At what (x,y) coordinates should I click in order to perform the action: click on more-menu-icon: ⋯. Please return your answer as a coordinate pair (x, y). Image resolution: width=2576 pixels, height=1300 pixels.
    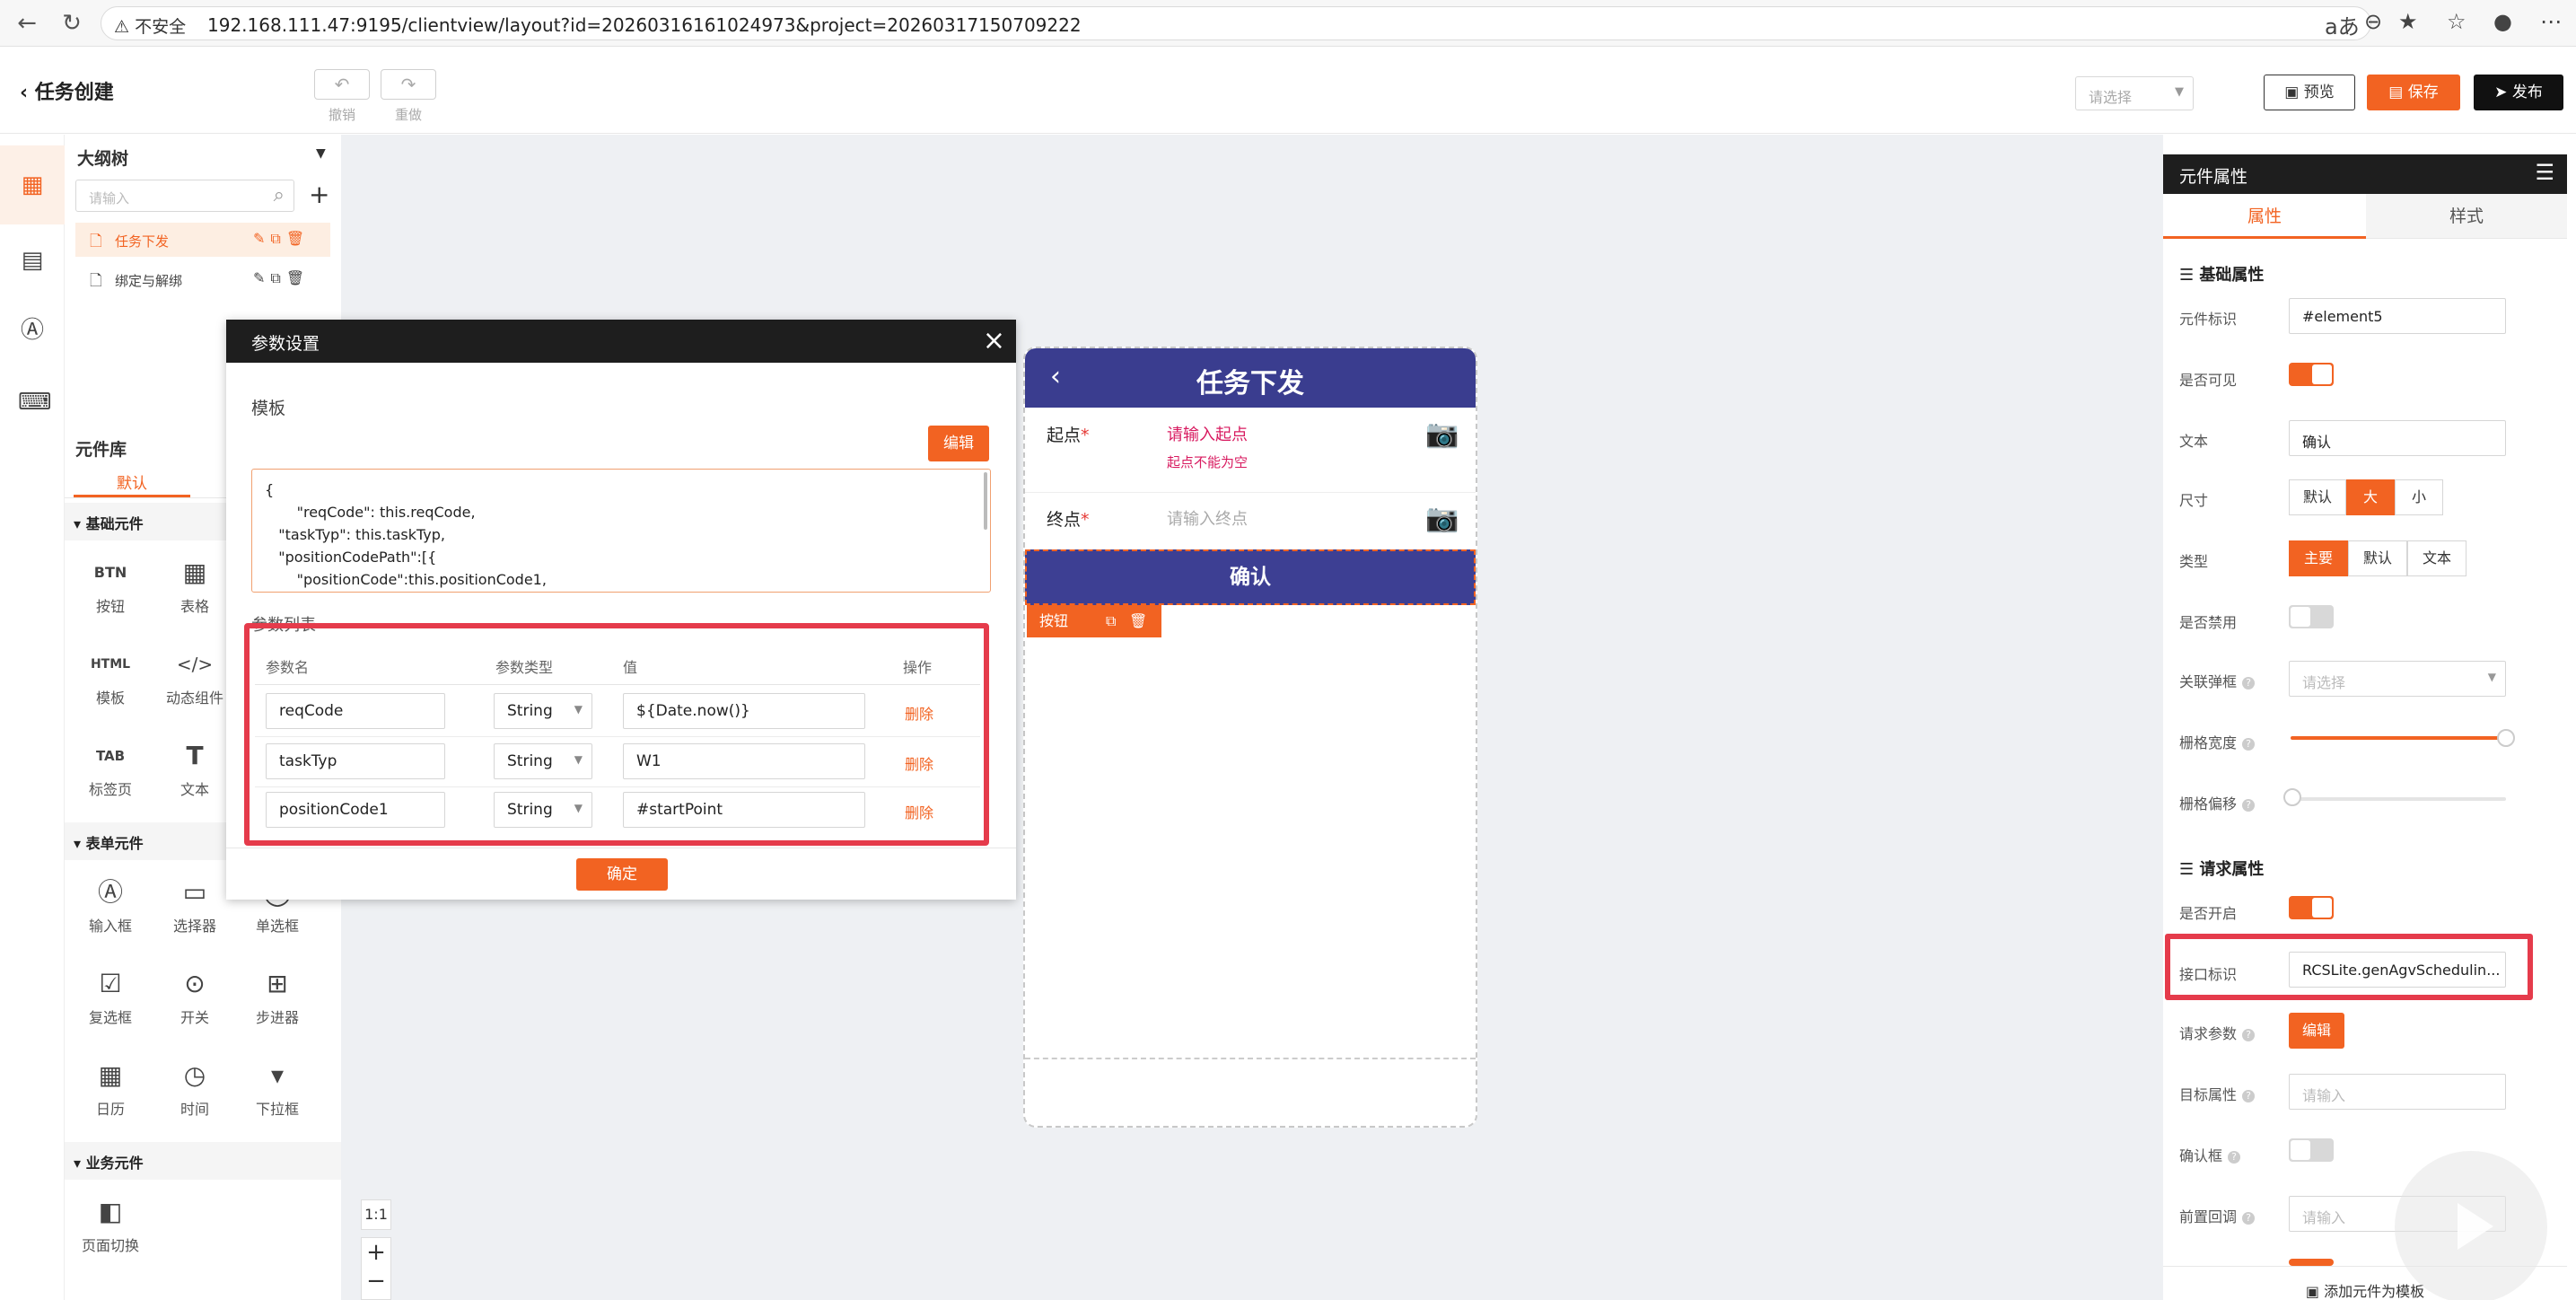
    Looking at the image, I should click on (2551, 22).